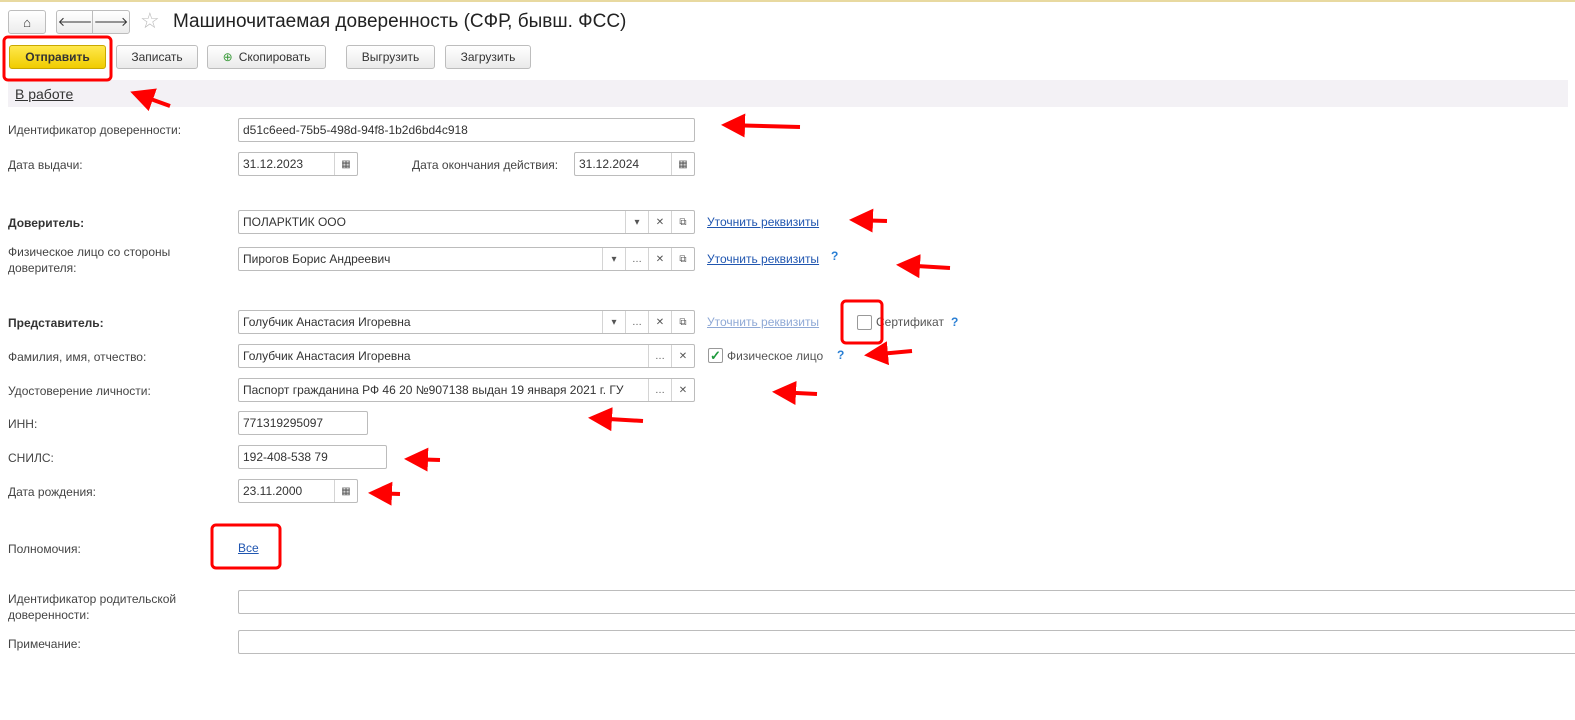 The width and height of the screenshot is (1575, 720). Describe the element at coordinates (327, 356) in the screenshot. I see `fio-value: Голубчик Анастасия Игоревна` at that location.